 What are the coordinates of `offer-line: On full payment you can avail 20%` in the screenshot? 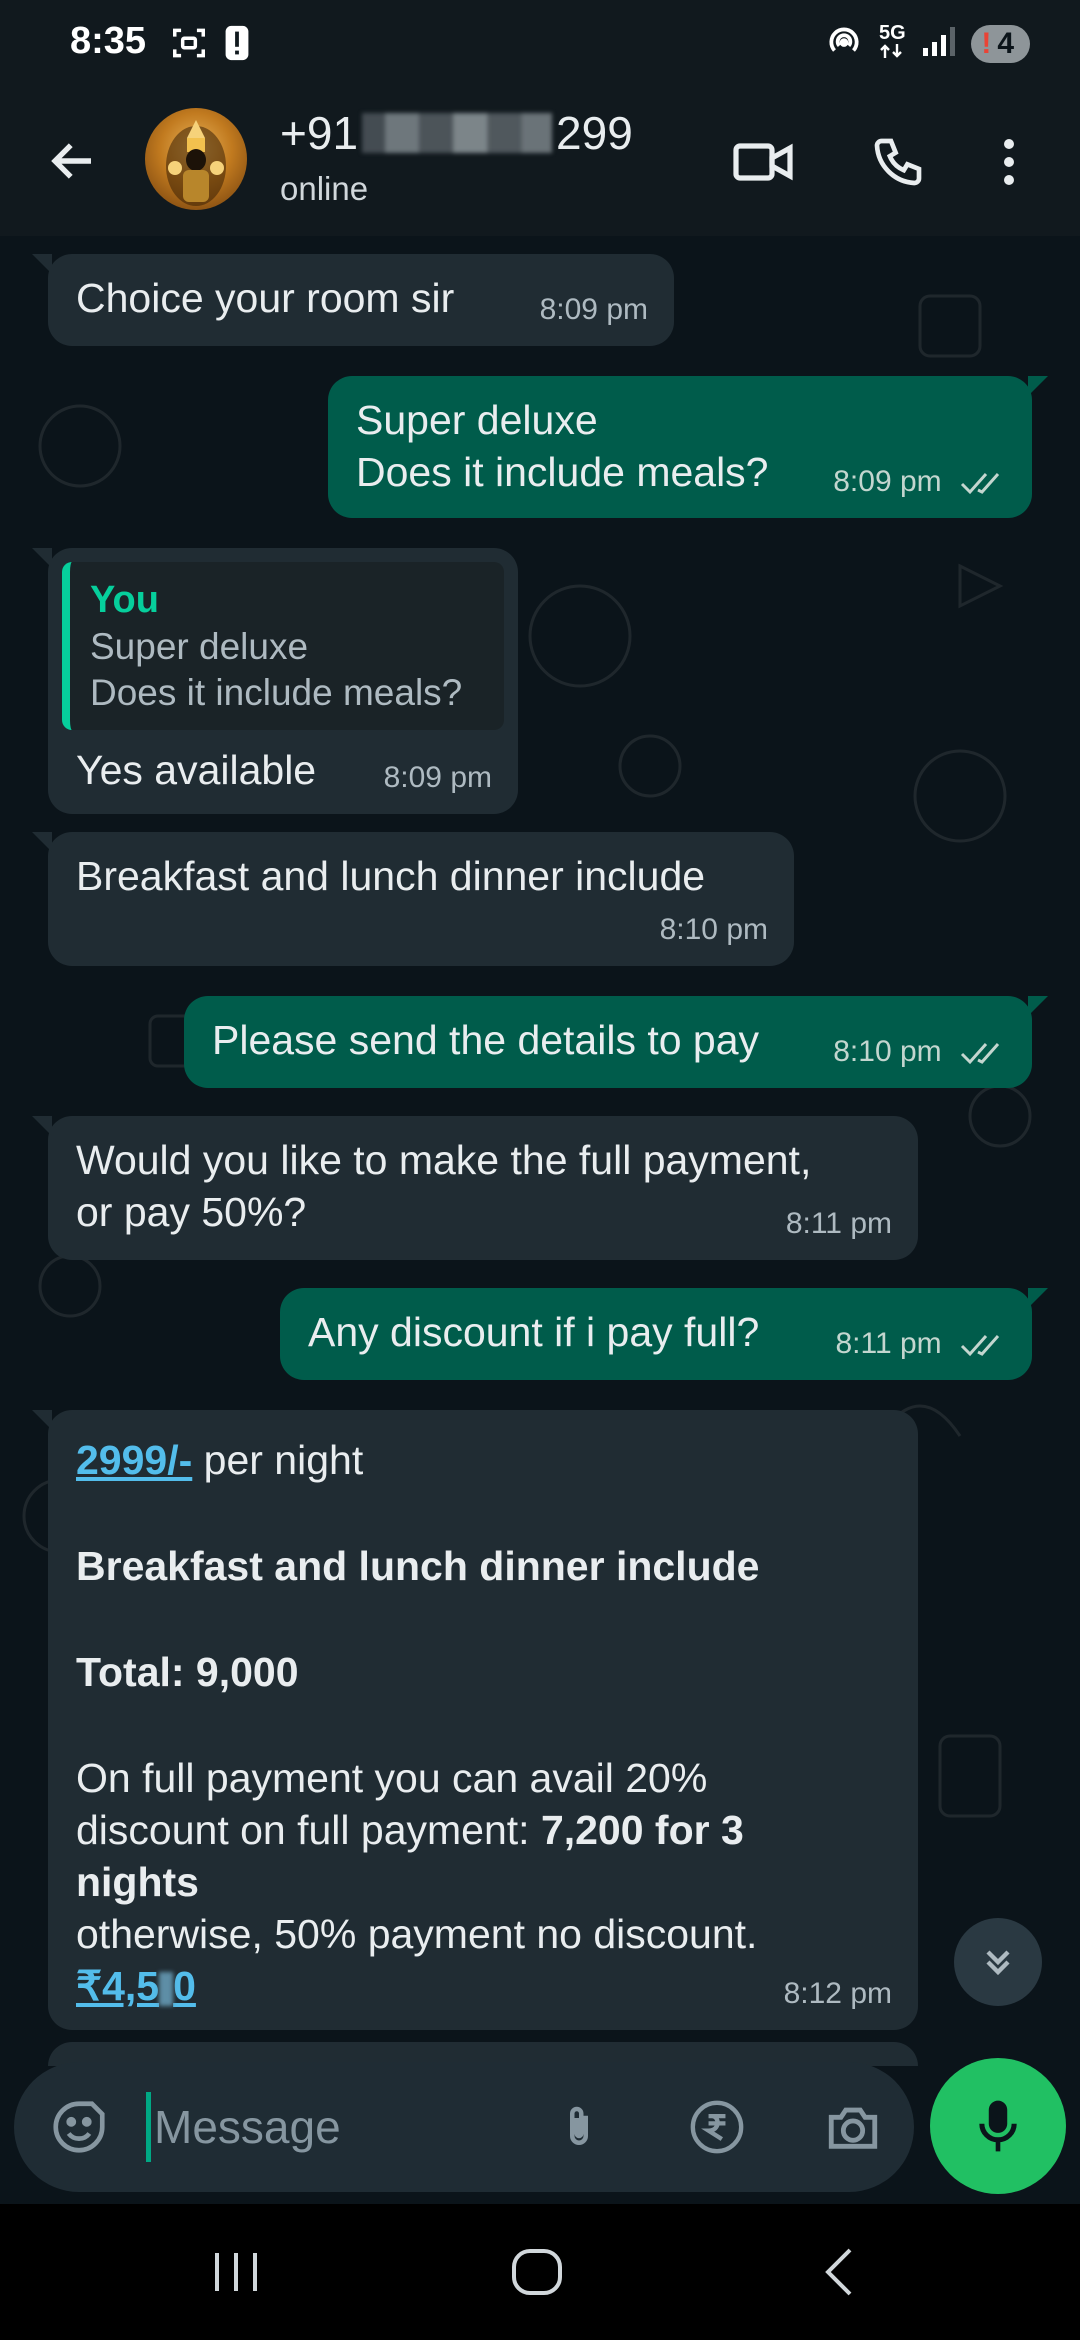 It's located at (392, 1778).